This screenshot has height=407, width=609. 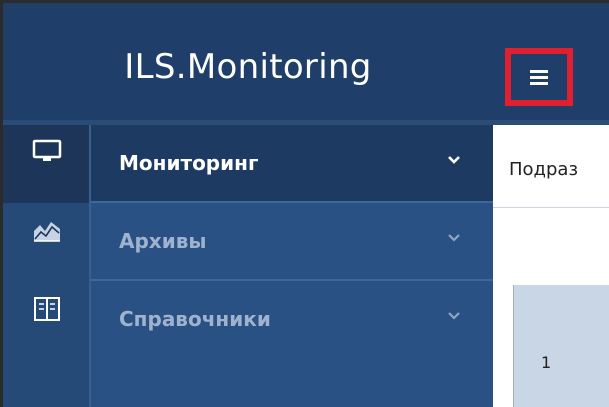 I want to click on hamburger-menu-icon, so click(x=539, y=77).